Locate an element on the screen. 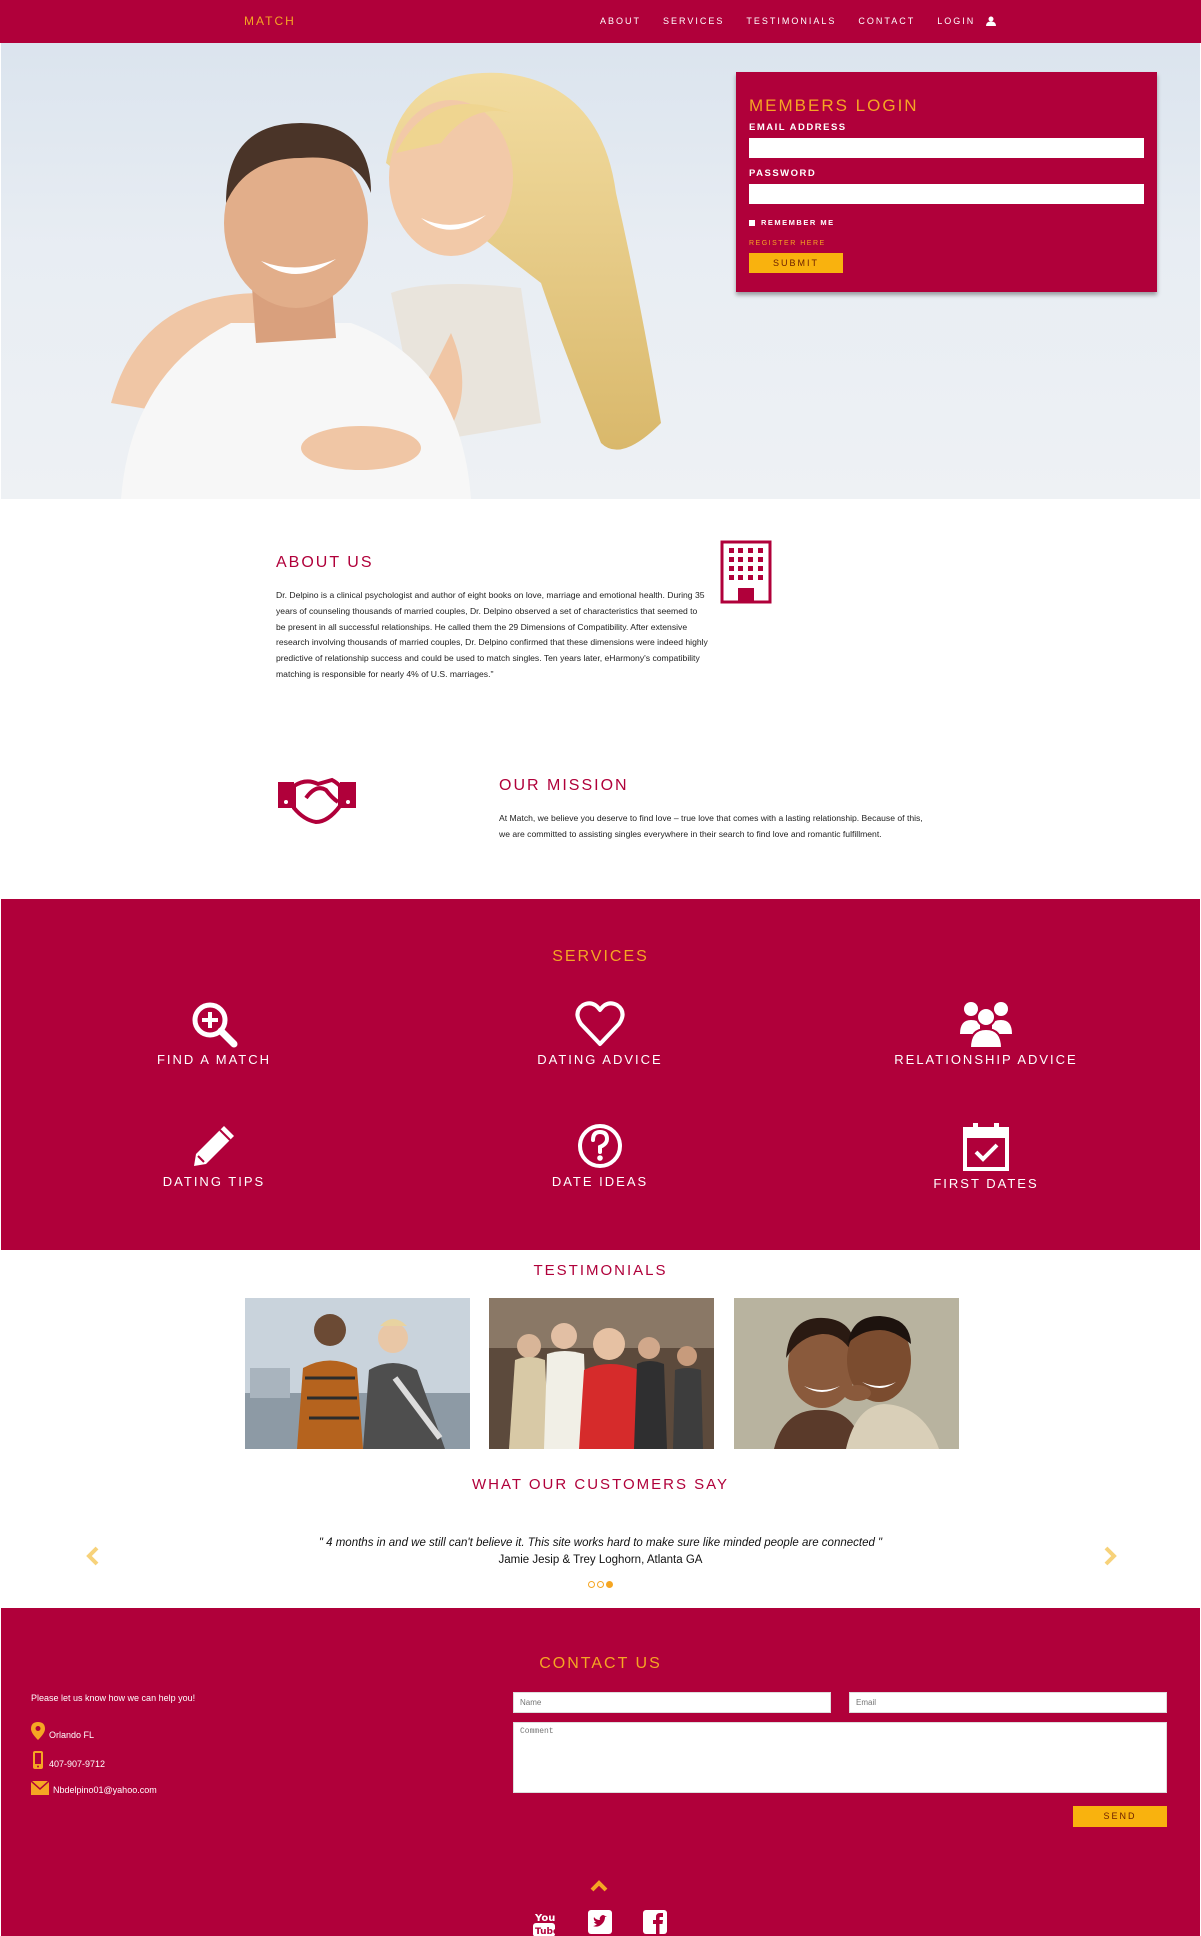 The image size is (1201, 1936). service-dating-tips: DATING TIPS is located at coordinates (214, 1155).